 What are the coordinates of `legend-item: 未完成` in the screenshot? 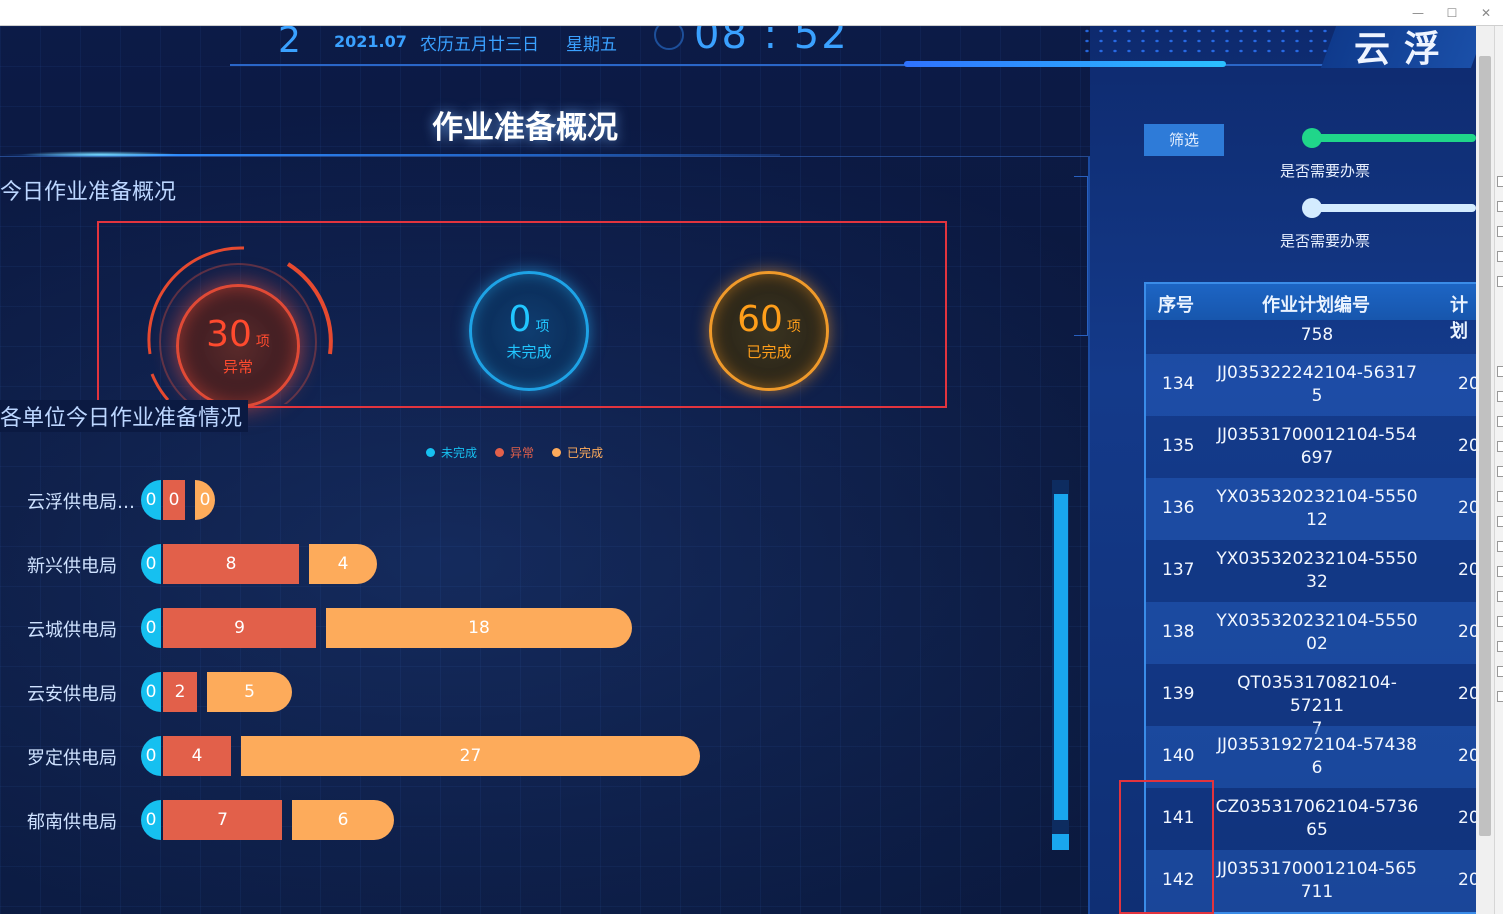 It's located at (451, 452).